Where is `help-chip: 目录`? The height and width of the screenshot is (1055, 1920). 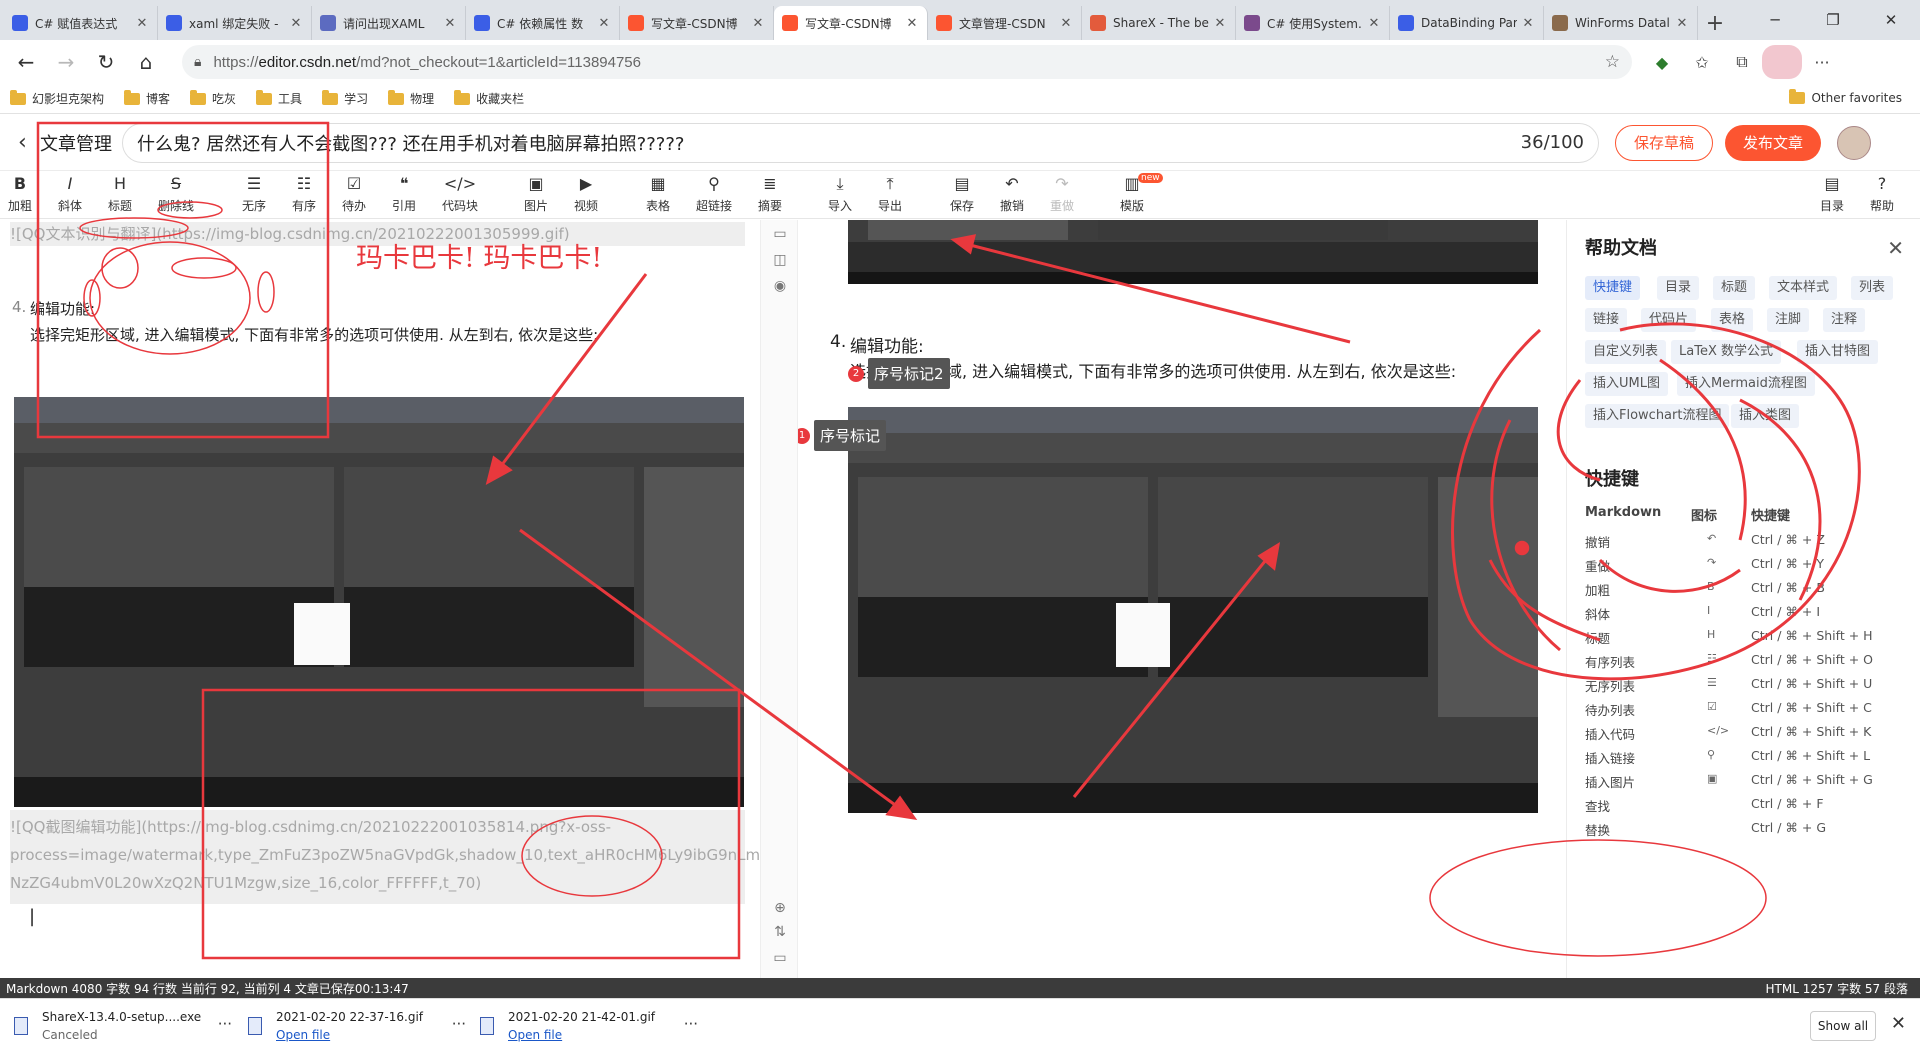 help-chip: 目录 is located at coordinates (1678, 288).